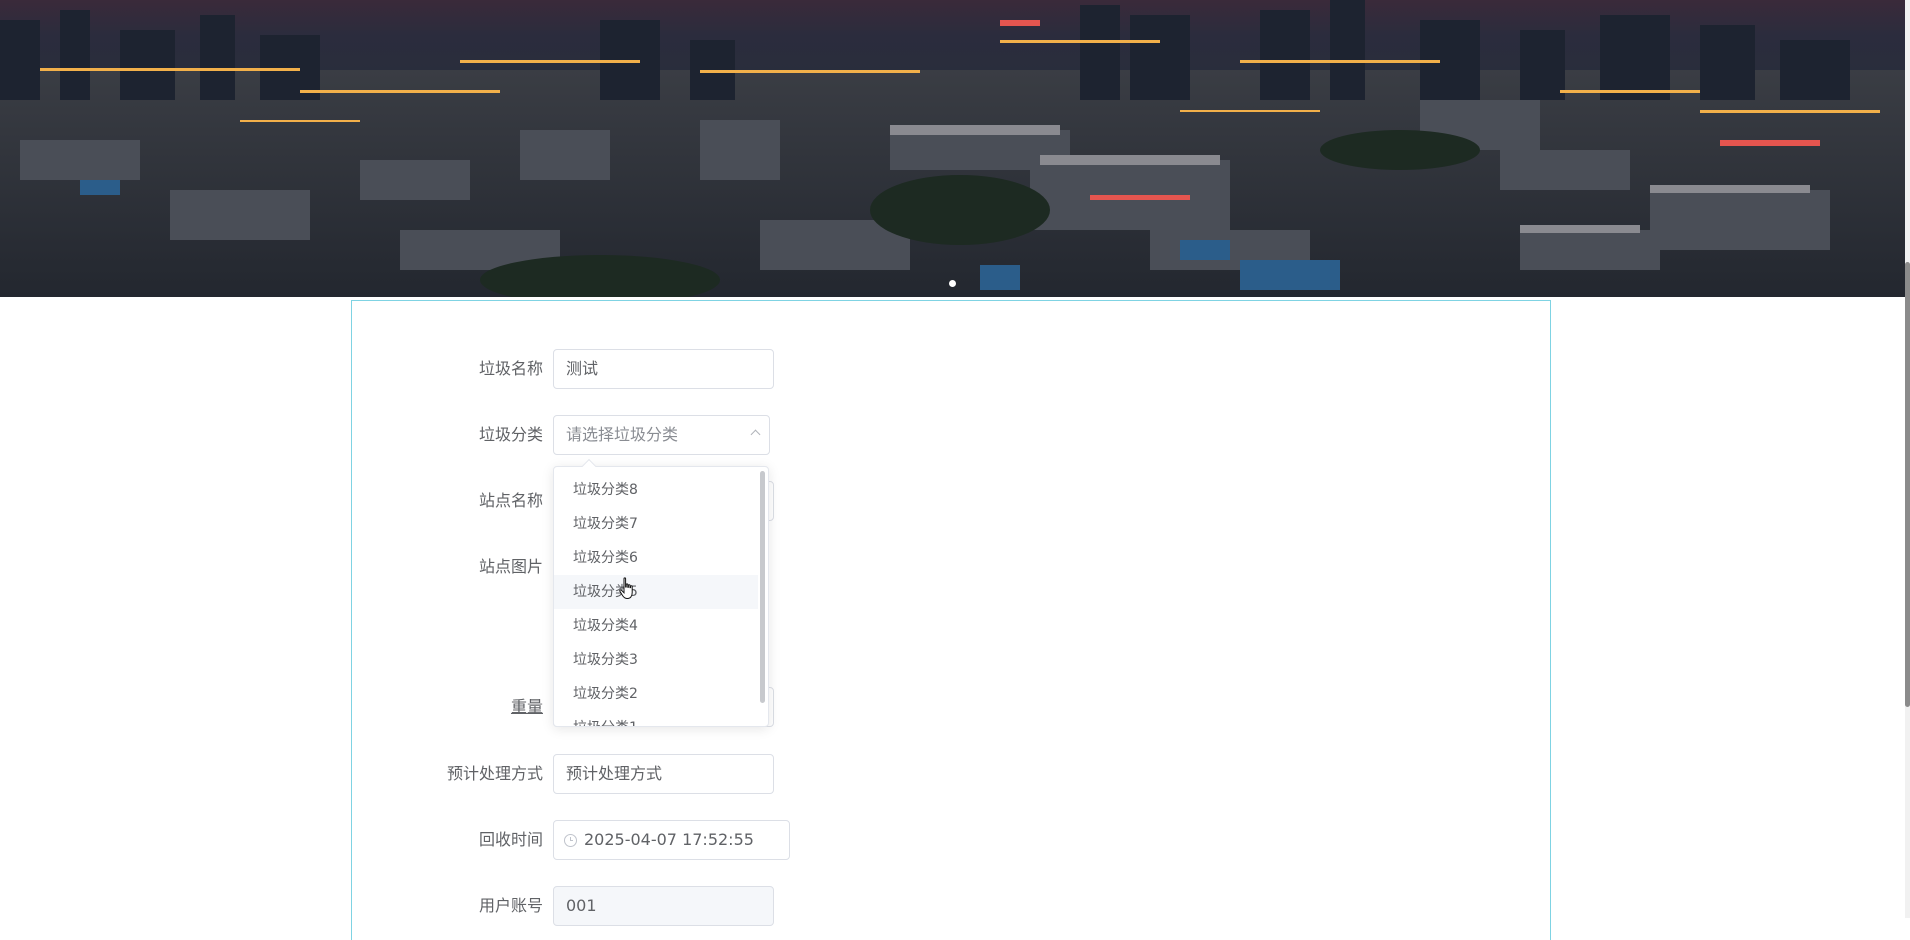 This screenshot has width=1910, height=940. I want to click on garbage-category-placeholder: 请选择垃圾分类, so click(622, 434).